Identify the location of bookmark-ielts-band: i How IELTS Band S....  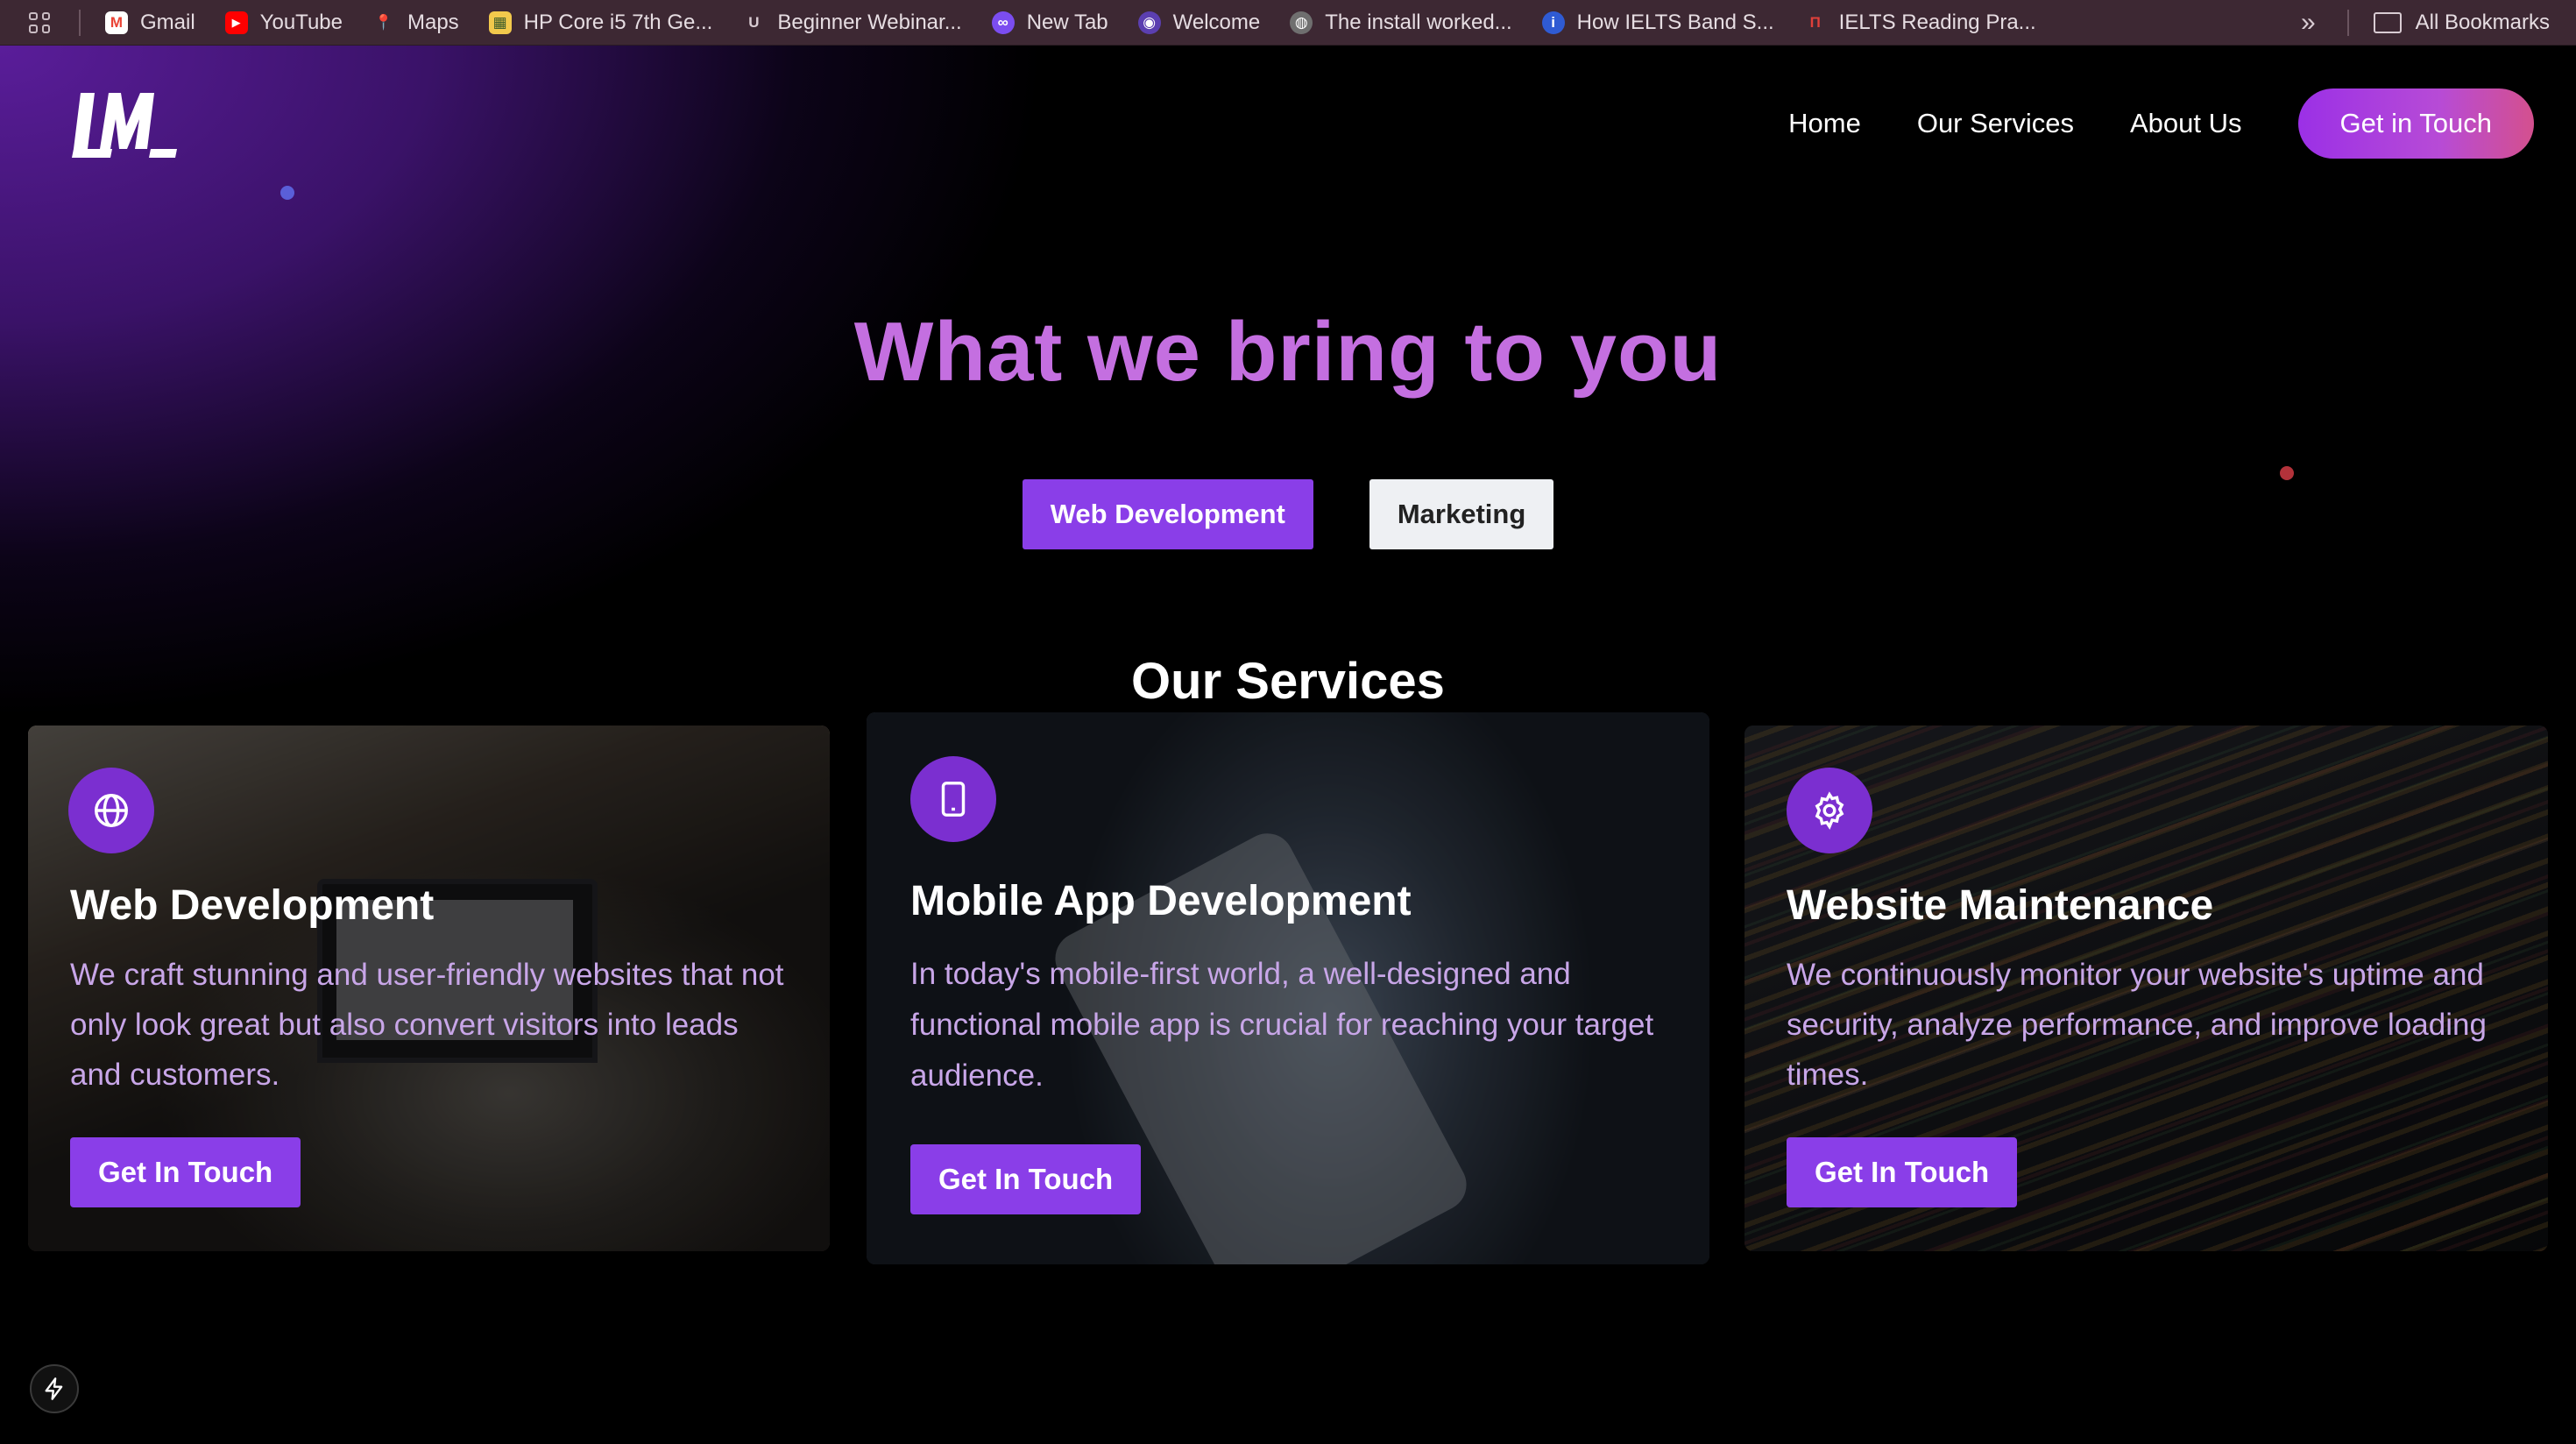
(1657, 22).